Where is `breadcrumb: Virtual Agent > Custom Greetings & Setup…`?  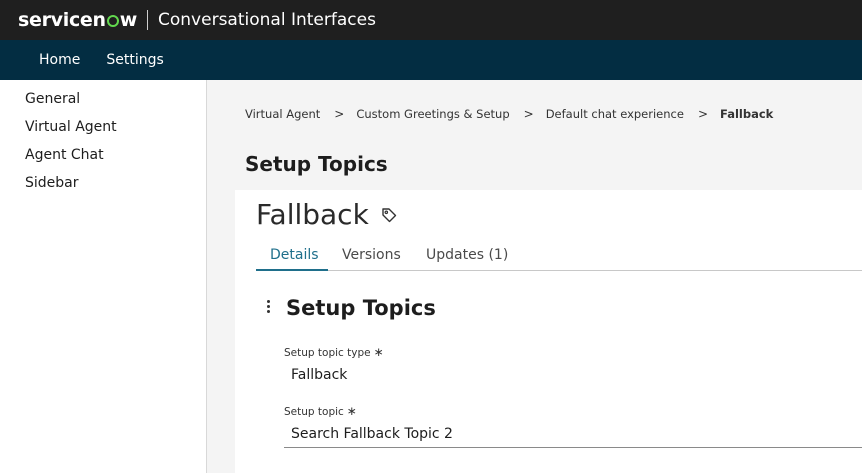 breadcrumb: Virtual Agent > Custom Greetings & Setup… is located at coordinates (509, 114).